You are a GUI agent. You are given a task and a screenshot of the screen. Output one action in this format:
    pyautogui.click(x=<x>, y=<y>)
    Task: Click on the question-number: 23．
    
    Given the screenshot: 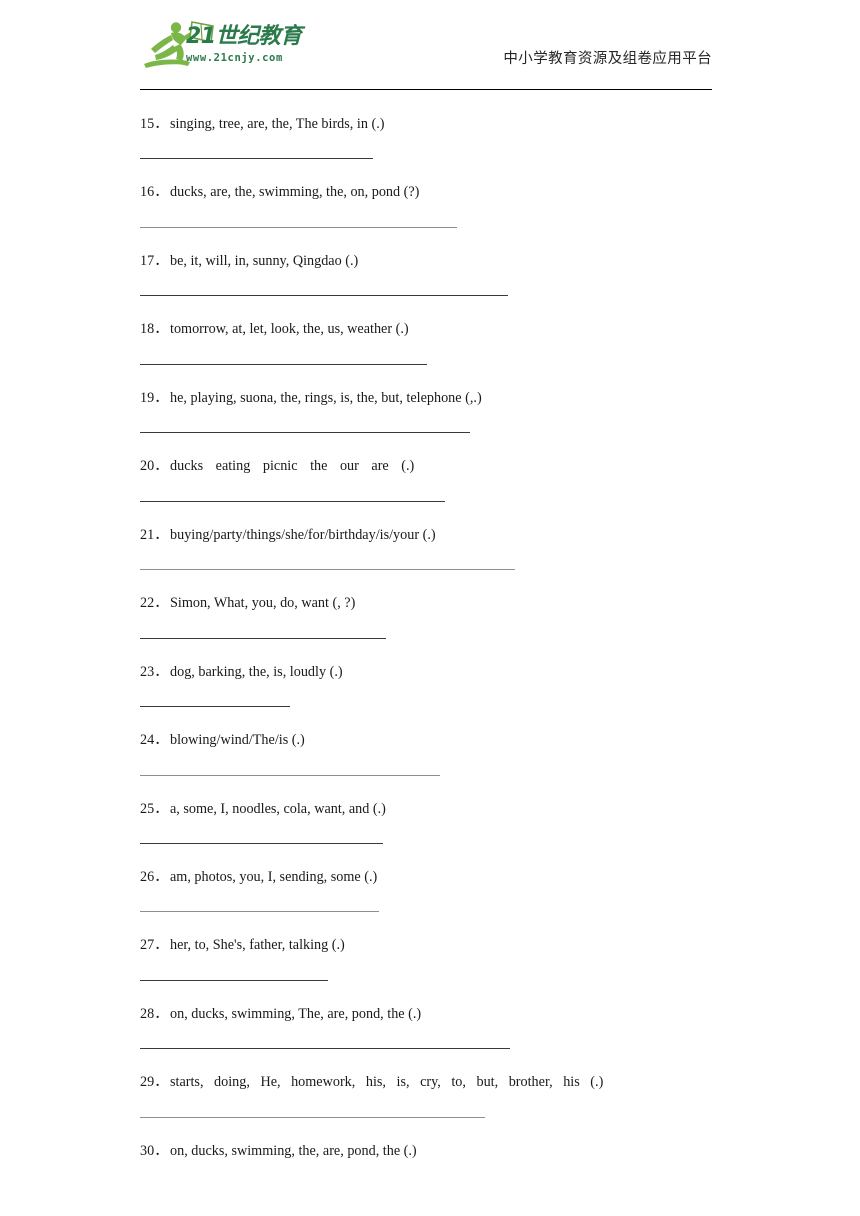 What is the action you would take?
    pyautogui.click(x=154, y=671)
    